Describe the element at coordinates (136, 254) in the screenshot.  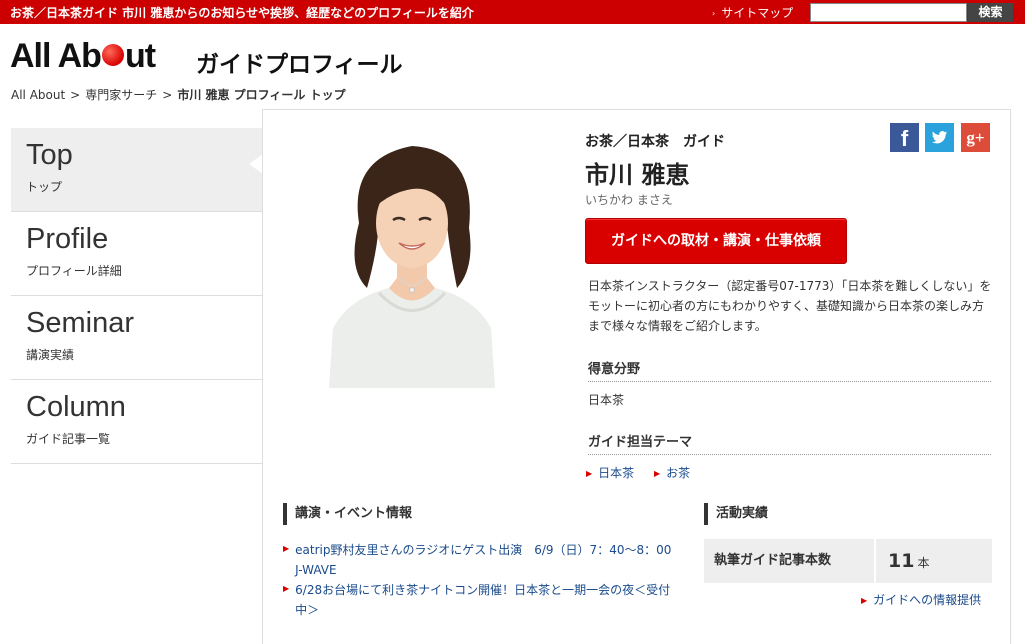
I see `sidebar-item-profile: Profile プロフィール詳細` at that location.